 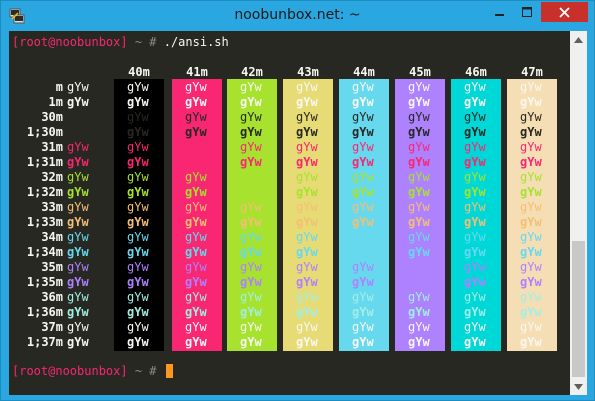 What do you see at coordinates (52, 237) in the screenshot?
I see `row-label: 34m` at bounding box center [52, 237].